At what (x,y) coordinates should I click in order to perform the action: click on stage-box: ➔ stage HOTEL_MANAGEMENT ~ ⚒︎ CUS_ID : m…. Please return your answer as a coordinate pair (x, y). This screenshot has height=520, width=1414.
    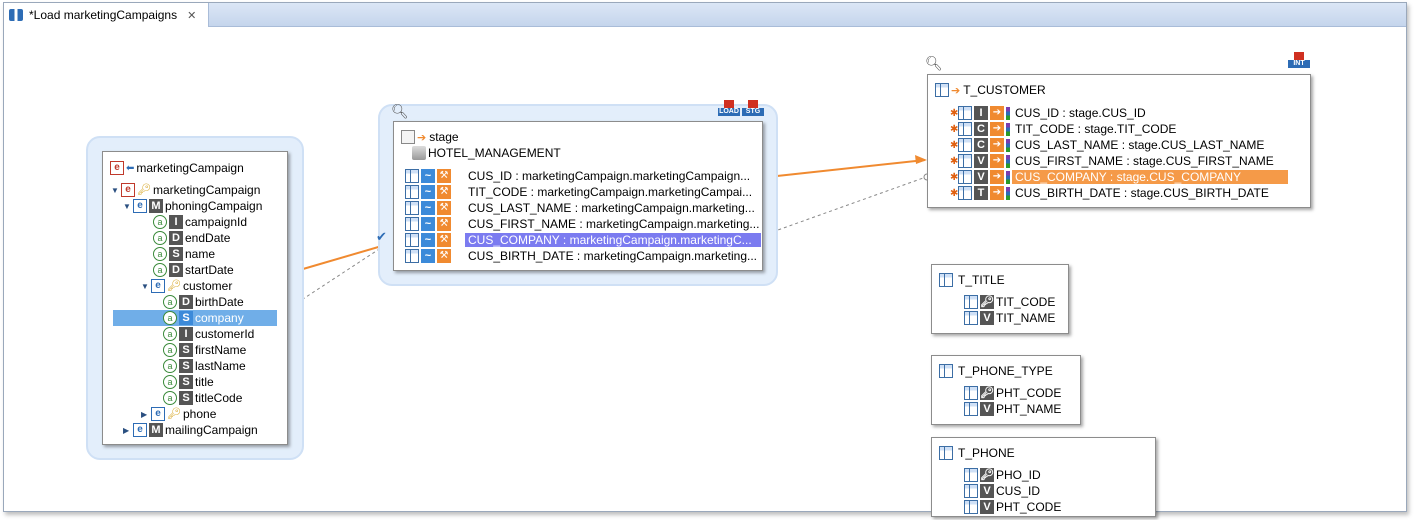
    Looking at the image, I should click on (578, 196).